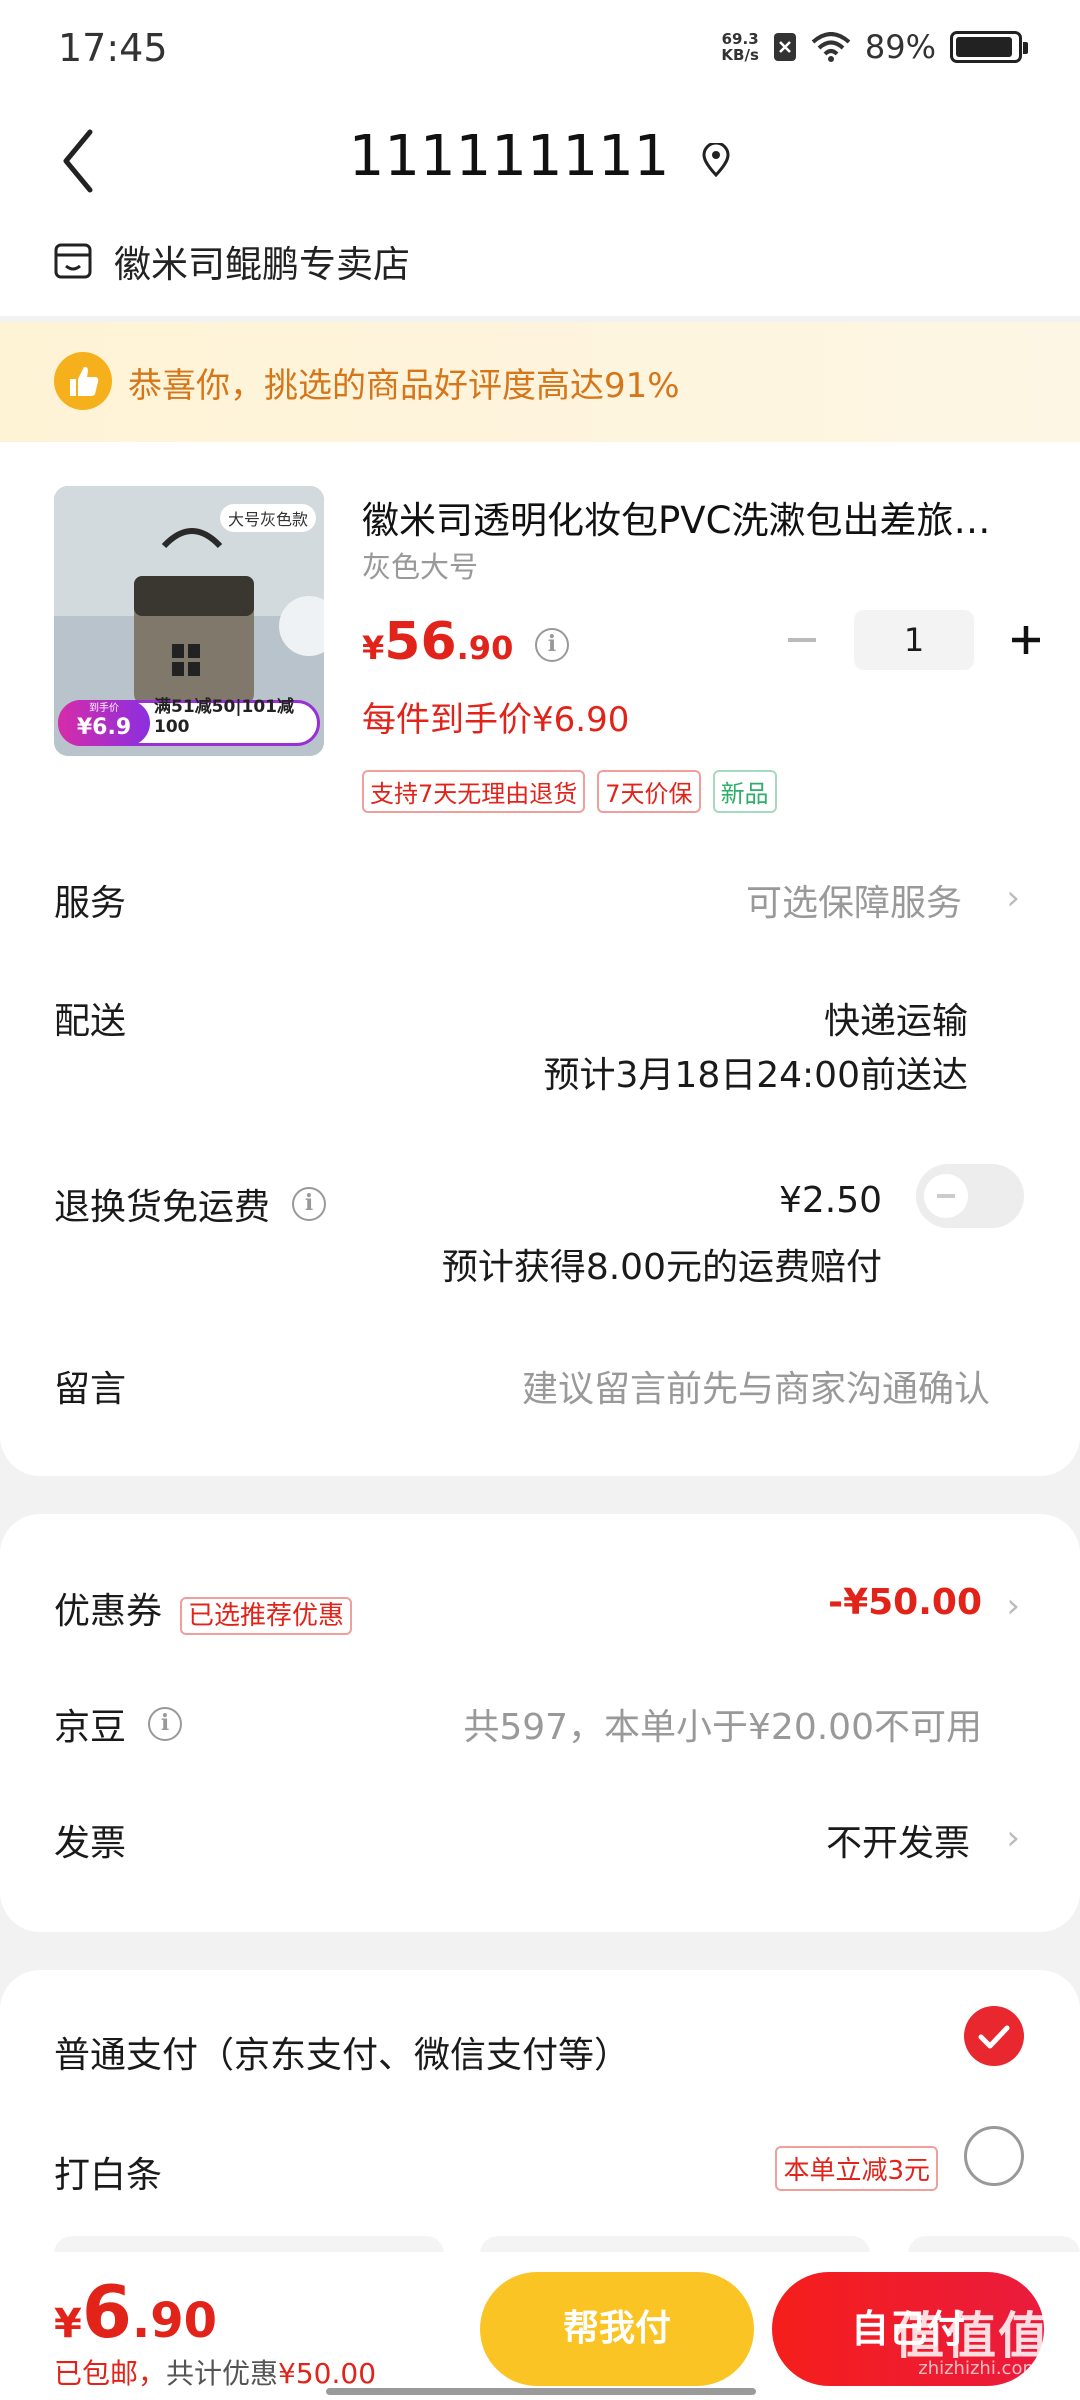  What do you see at coordinates (73, 261) in the screenshot?
I see `store-icon` at bounding box center [73, 261].